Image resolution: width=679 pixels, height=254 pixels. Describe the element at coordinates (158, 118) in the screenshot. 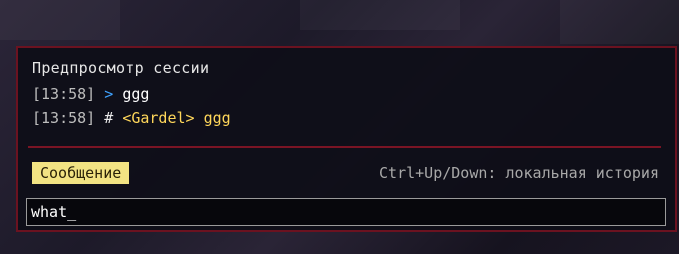

I see `sender-name: <Gardel>` at that location.